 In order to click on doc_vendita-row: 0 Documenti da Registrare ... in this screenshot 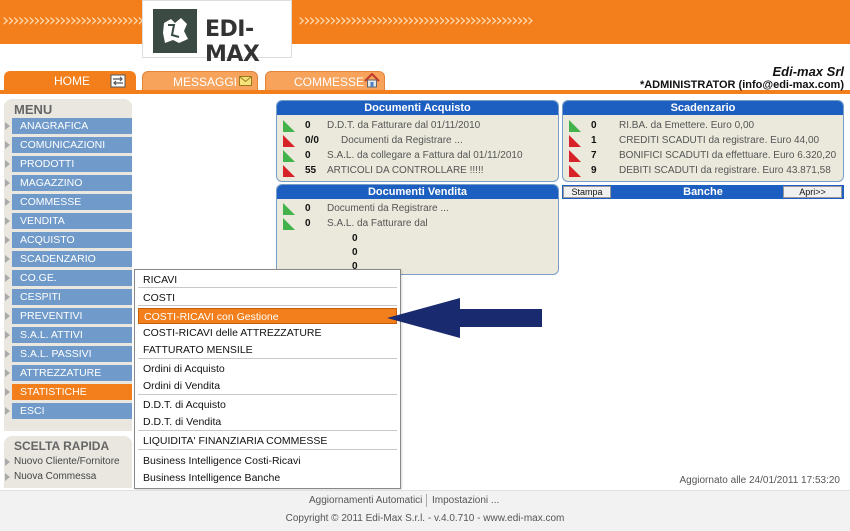, I will do `click(418, 210)`.